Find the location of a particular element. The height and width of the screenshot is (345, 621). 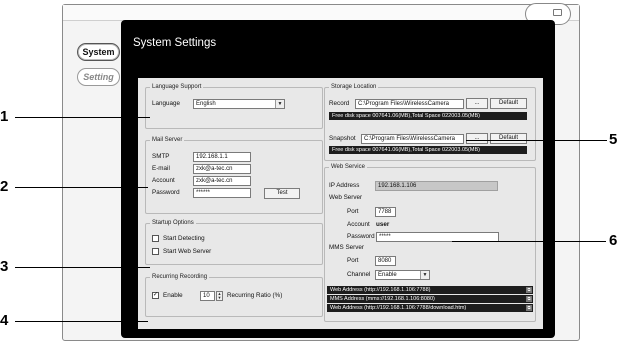

enable-label: Enable is located at coordinates (173, 295).